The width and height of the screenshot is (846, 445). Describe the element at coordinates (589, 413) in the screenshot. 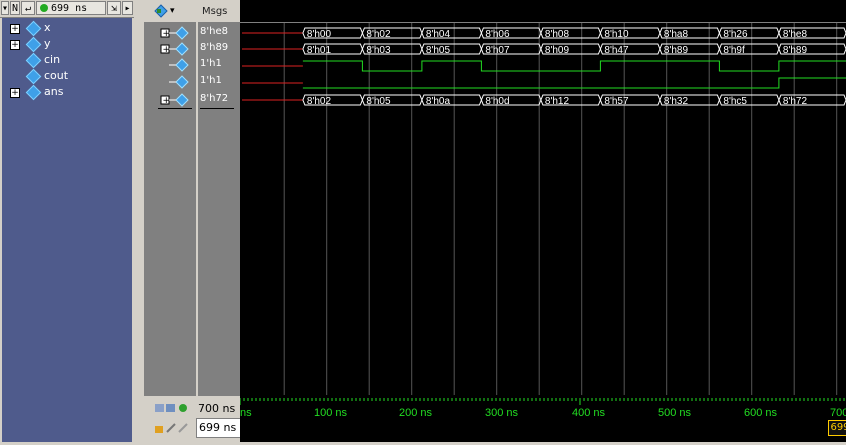

I see `time-tick-label: 400 ns` at that location.